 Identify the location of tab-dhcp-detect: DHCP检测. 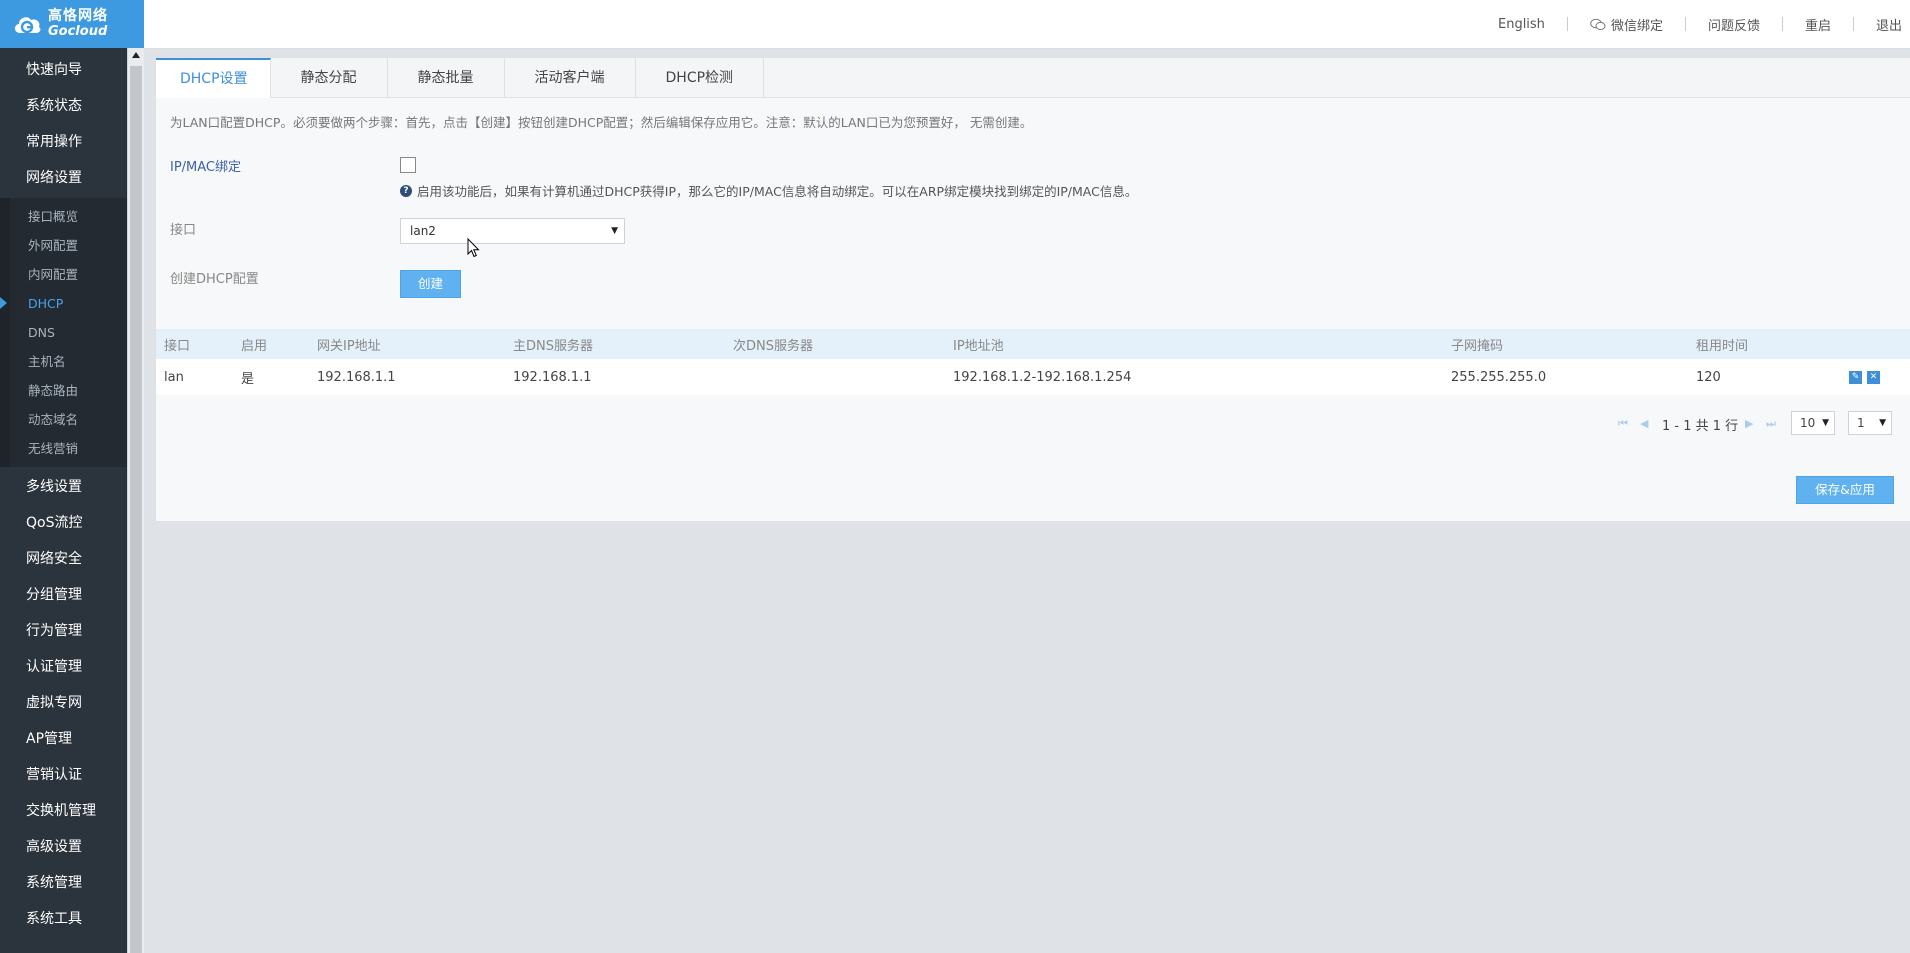
(700, 77).